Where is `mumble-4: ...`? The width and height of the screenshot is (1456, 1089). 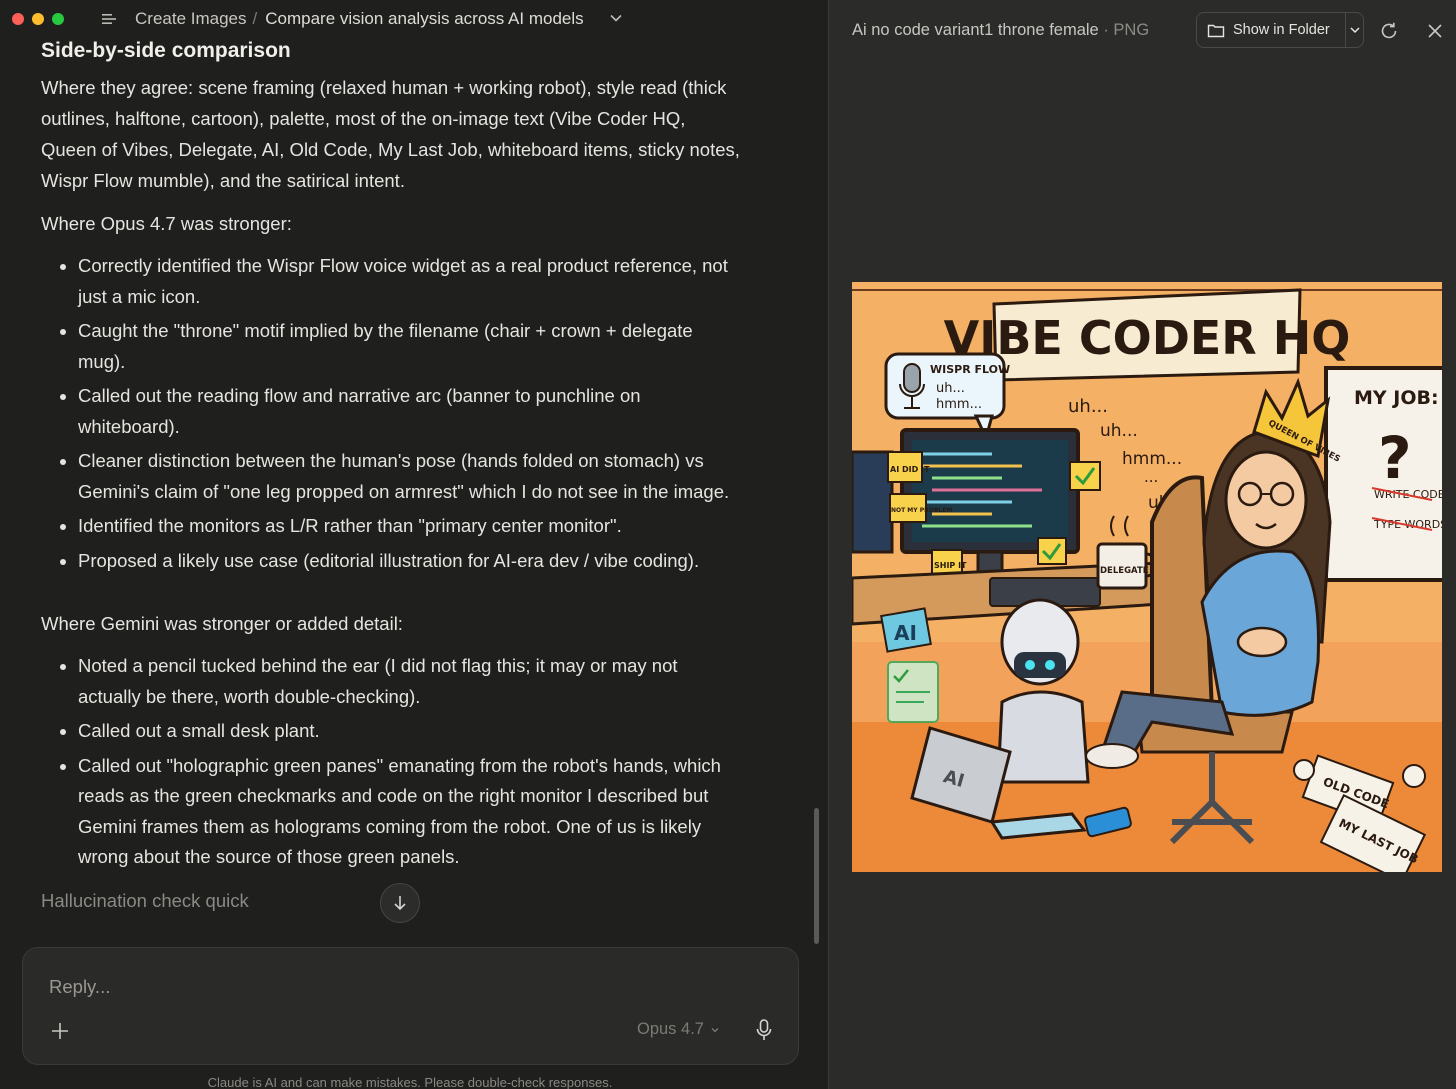
mumble-4: ... is located at coordinates (1151, 477).